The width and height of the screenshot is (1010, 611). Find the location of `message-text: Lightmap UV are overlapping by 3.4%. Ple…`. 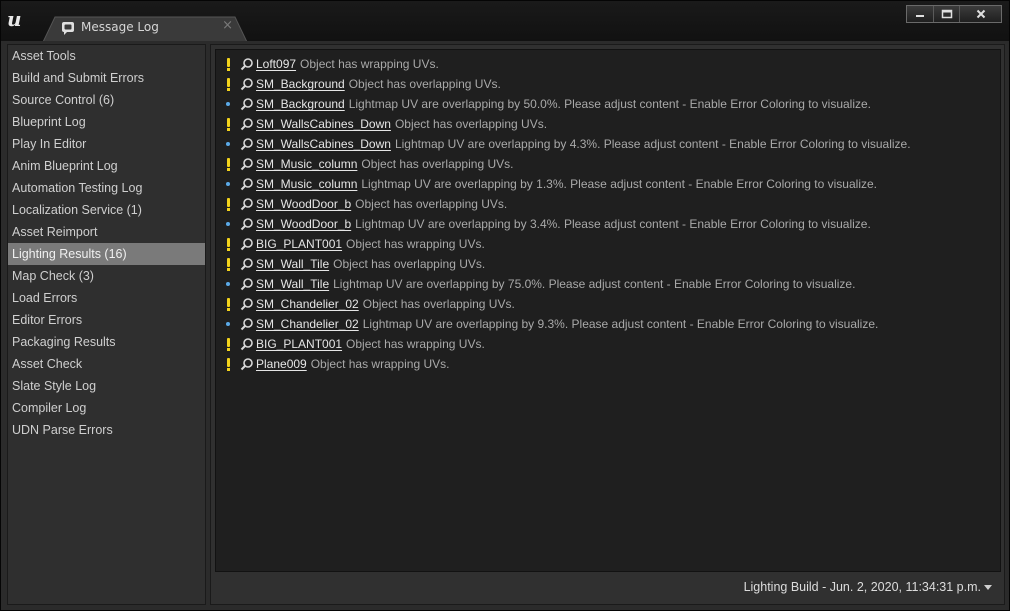

message-text: Lightmap UV are overlapping by 3.4%. Ple… is located at coordinates (613, 224).